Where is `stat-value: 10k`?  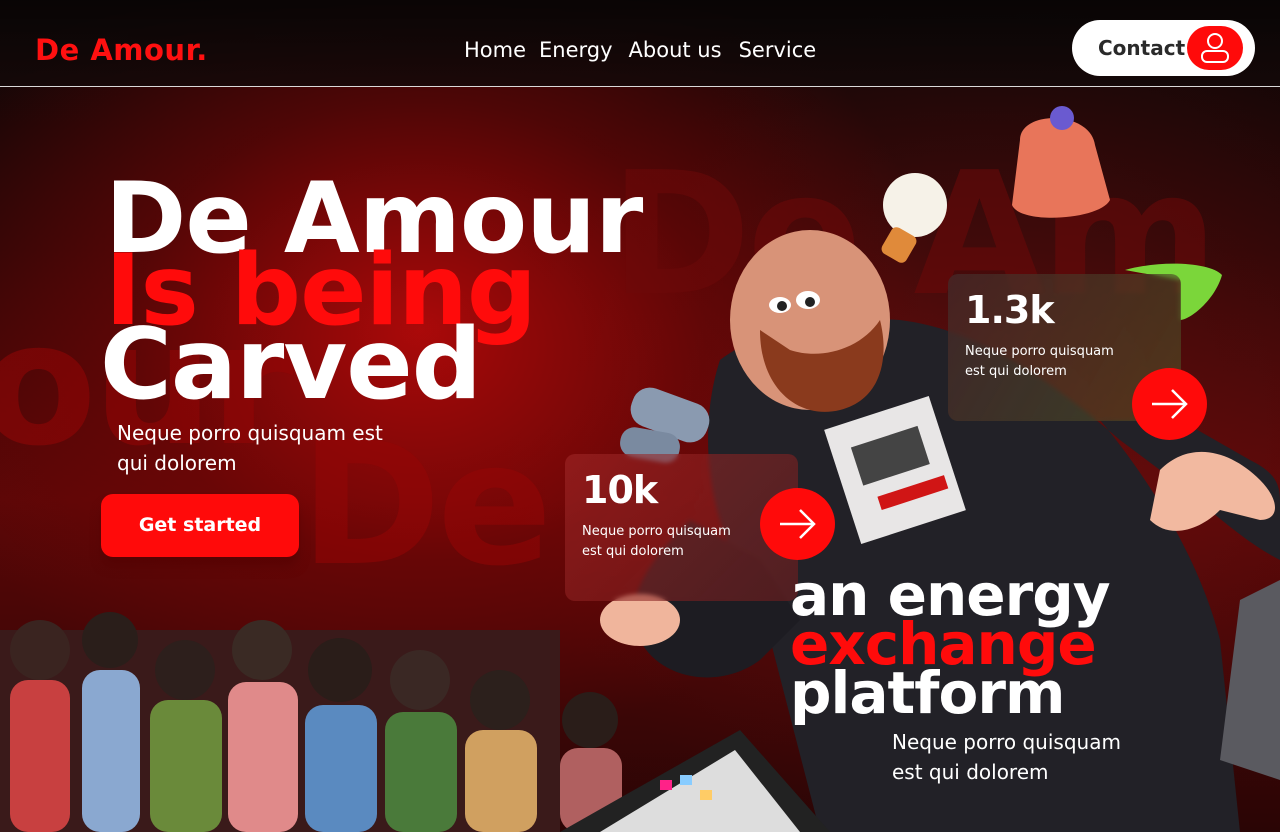
stat-value: 10k is located at coordinates (620, 490).